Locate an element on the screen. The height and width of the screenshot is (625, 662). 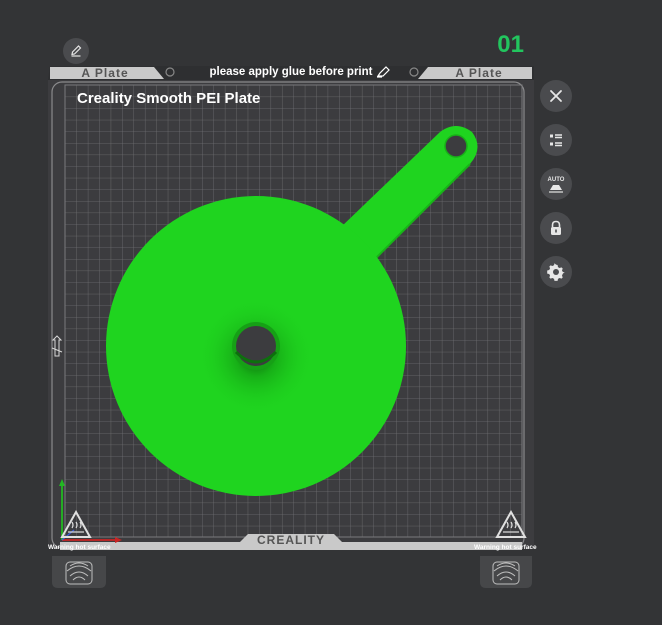
plate-tab-left: A Plate is located at coordinates (105, 73).